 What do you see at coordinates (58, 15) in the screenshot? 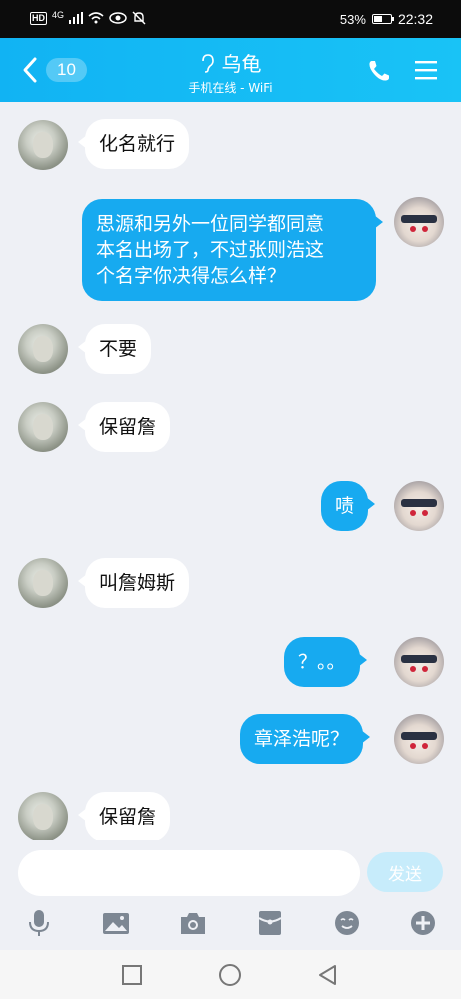
I see `network-type: 4G` at bounding box center [58, 15].